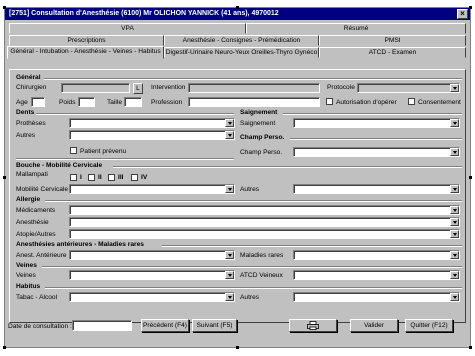  I want to click on atopie-select, so click(264, 234).